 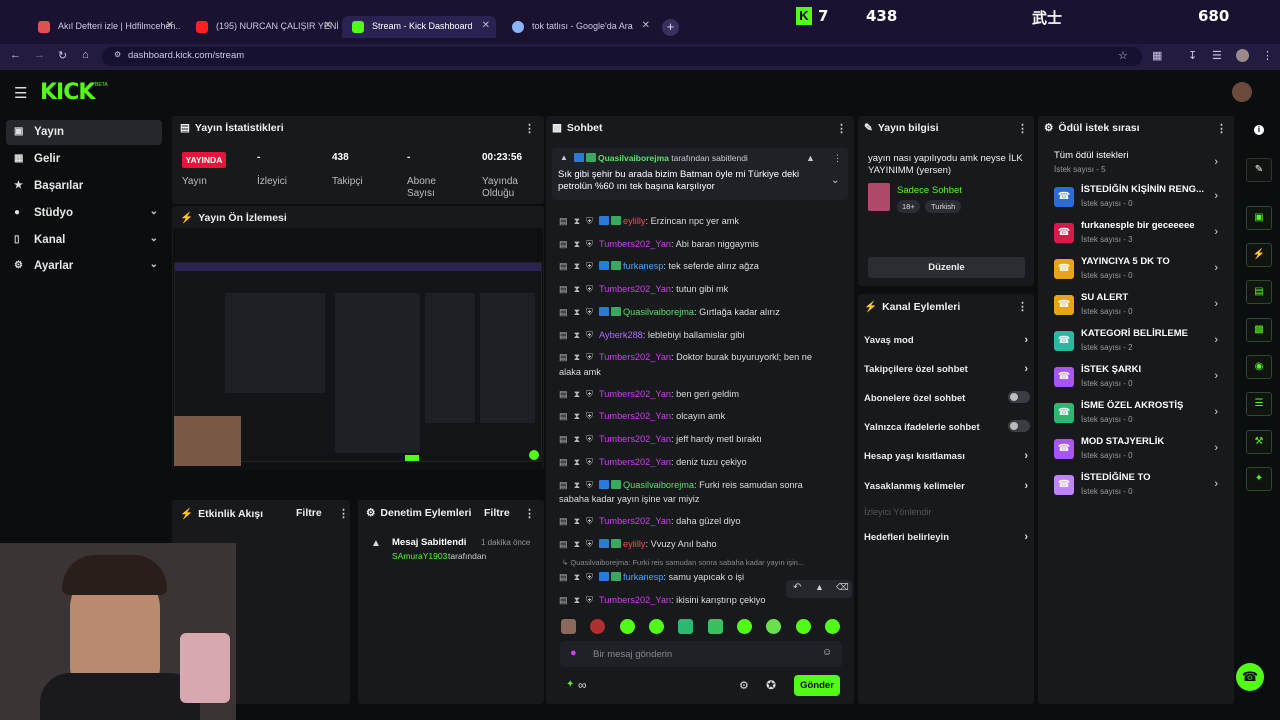 What do you see at coordinates (1259, 255) in the screenshot?
I see `rail-bolt-icon: ⚡` at bounding box center [1259, 255].